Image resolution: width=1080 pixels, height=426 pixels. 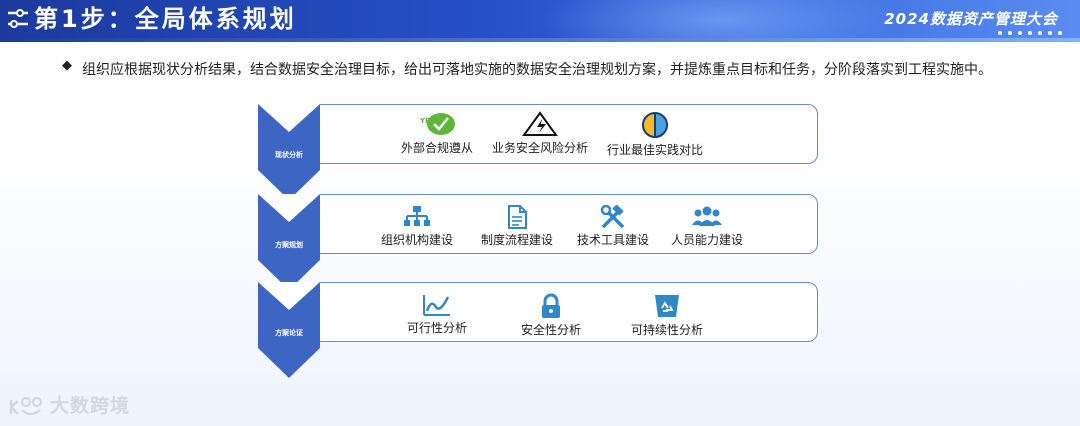 I want to click on stage-label: 方案论证, so click(x=289, y=333).